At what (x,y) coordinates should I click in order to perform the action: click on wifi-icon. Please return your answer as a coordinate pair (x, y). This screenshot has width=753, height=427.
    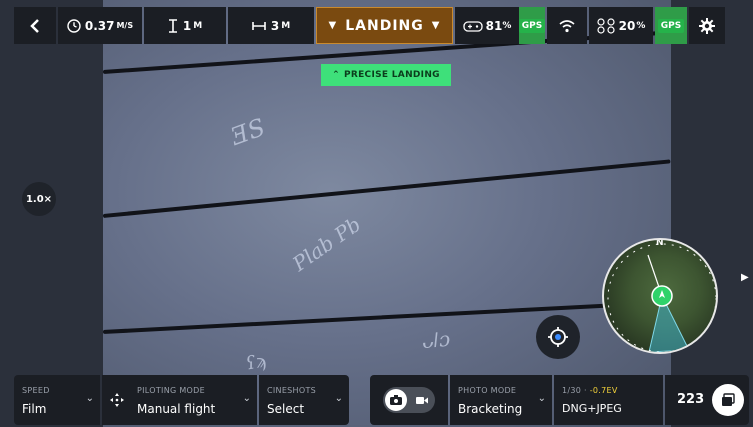
    Looking at the image, I should click on (567, 25).